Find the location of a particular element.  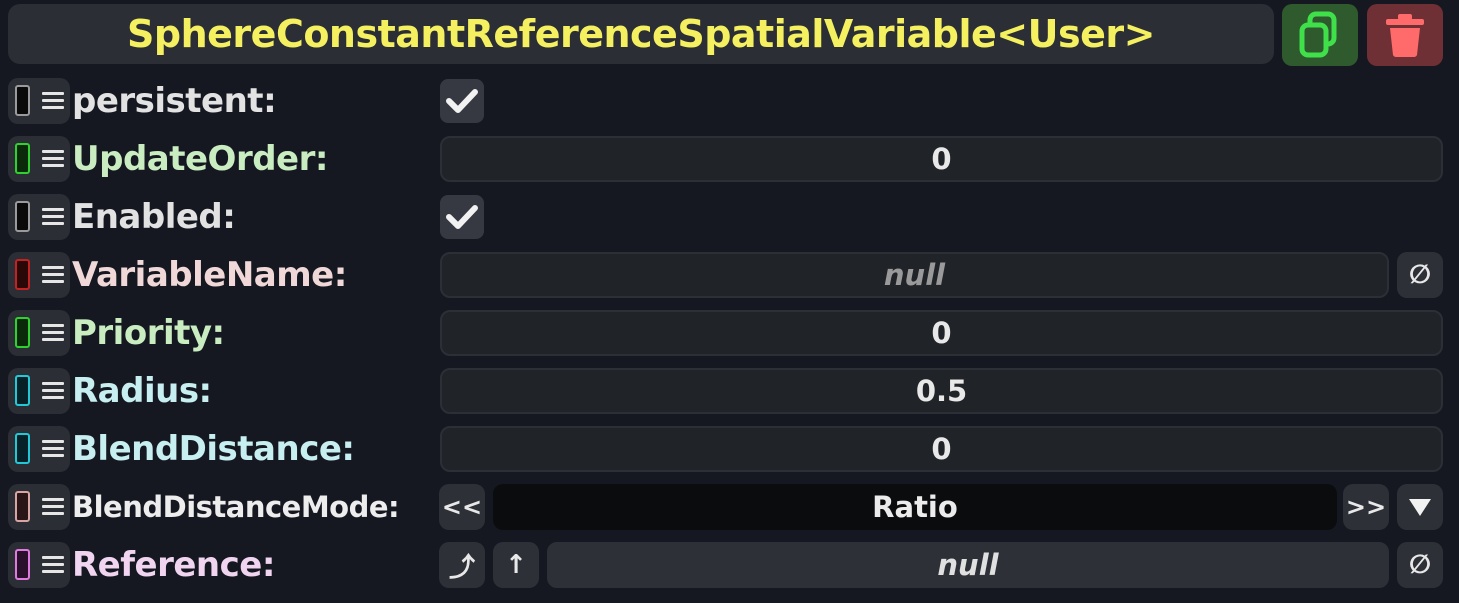

updateorder-input: 0 is located at coordinates (941, 159).